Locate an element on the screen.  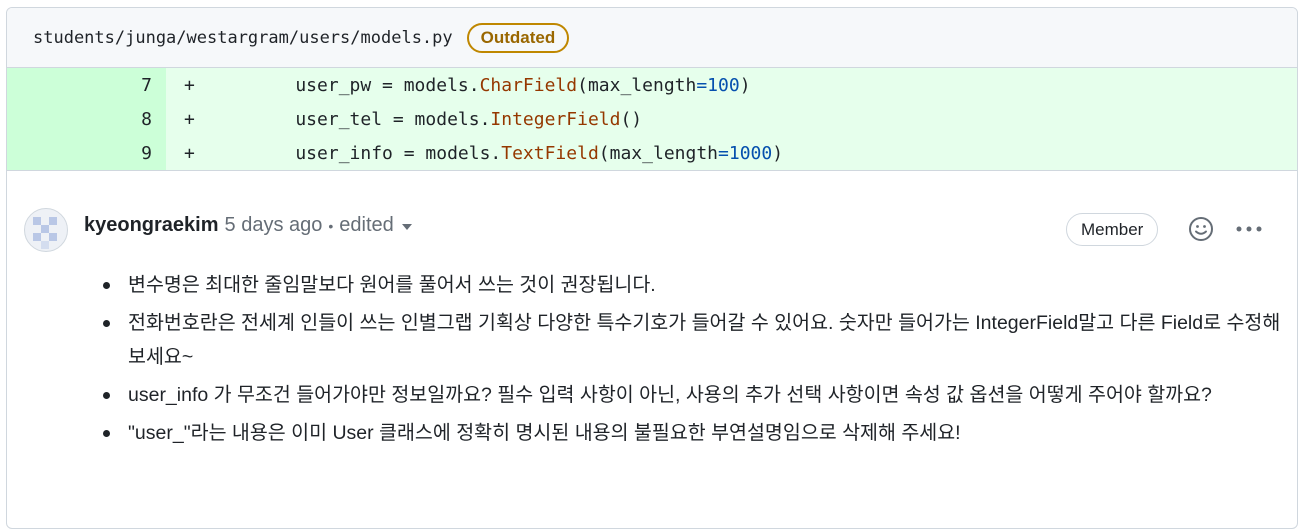
caret-down-icon is located at coordinates (406, 226).